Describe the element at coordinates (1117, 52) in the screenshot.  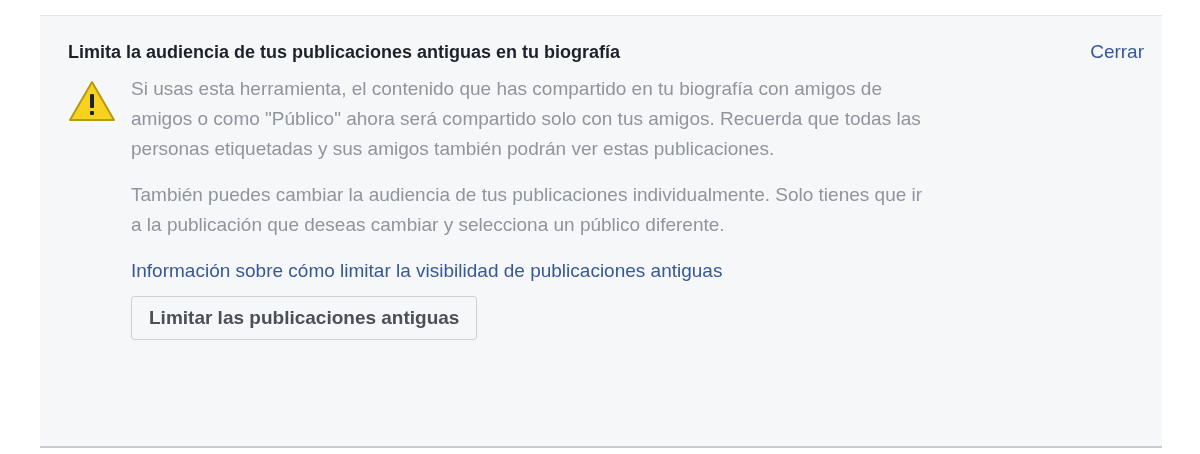
I see `close-link: Cerrar` at that location.